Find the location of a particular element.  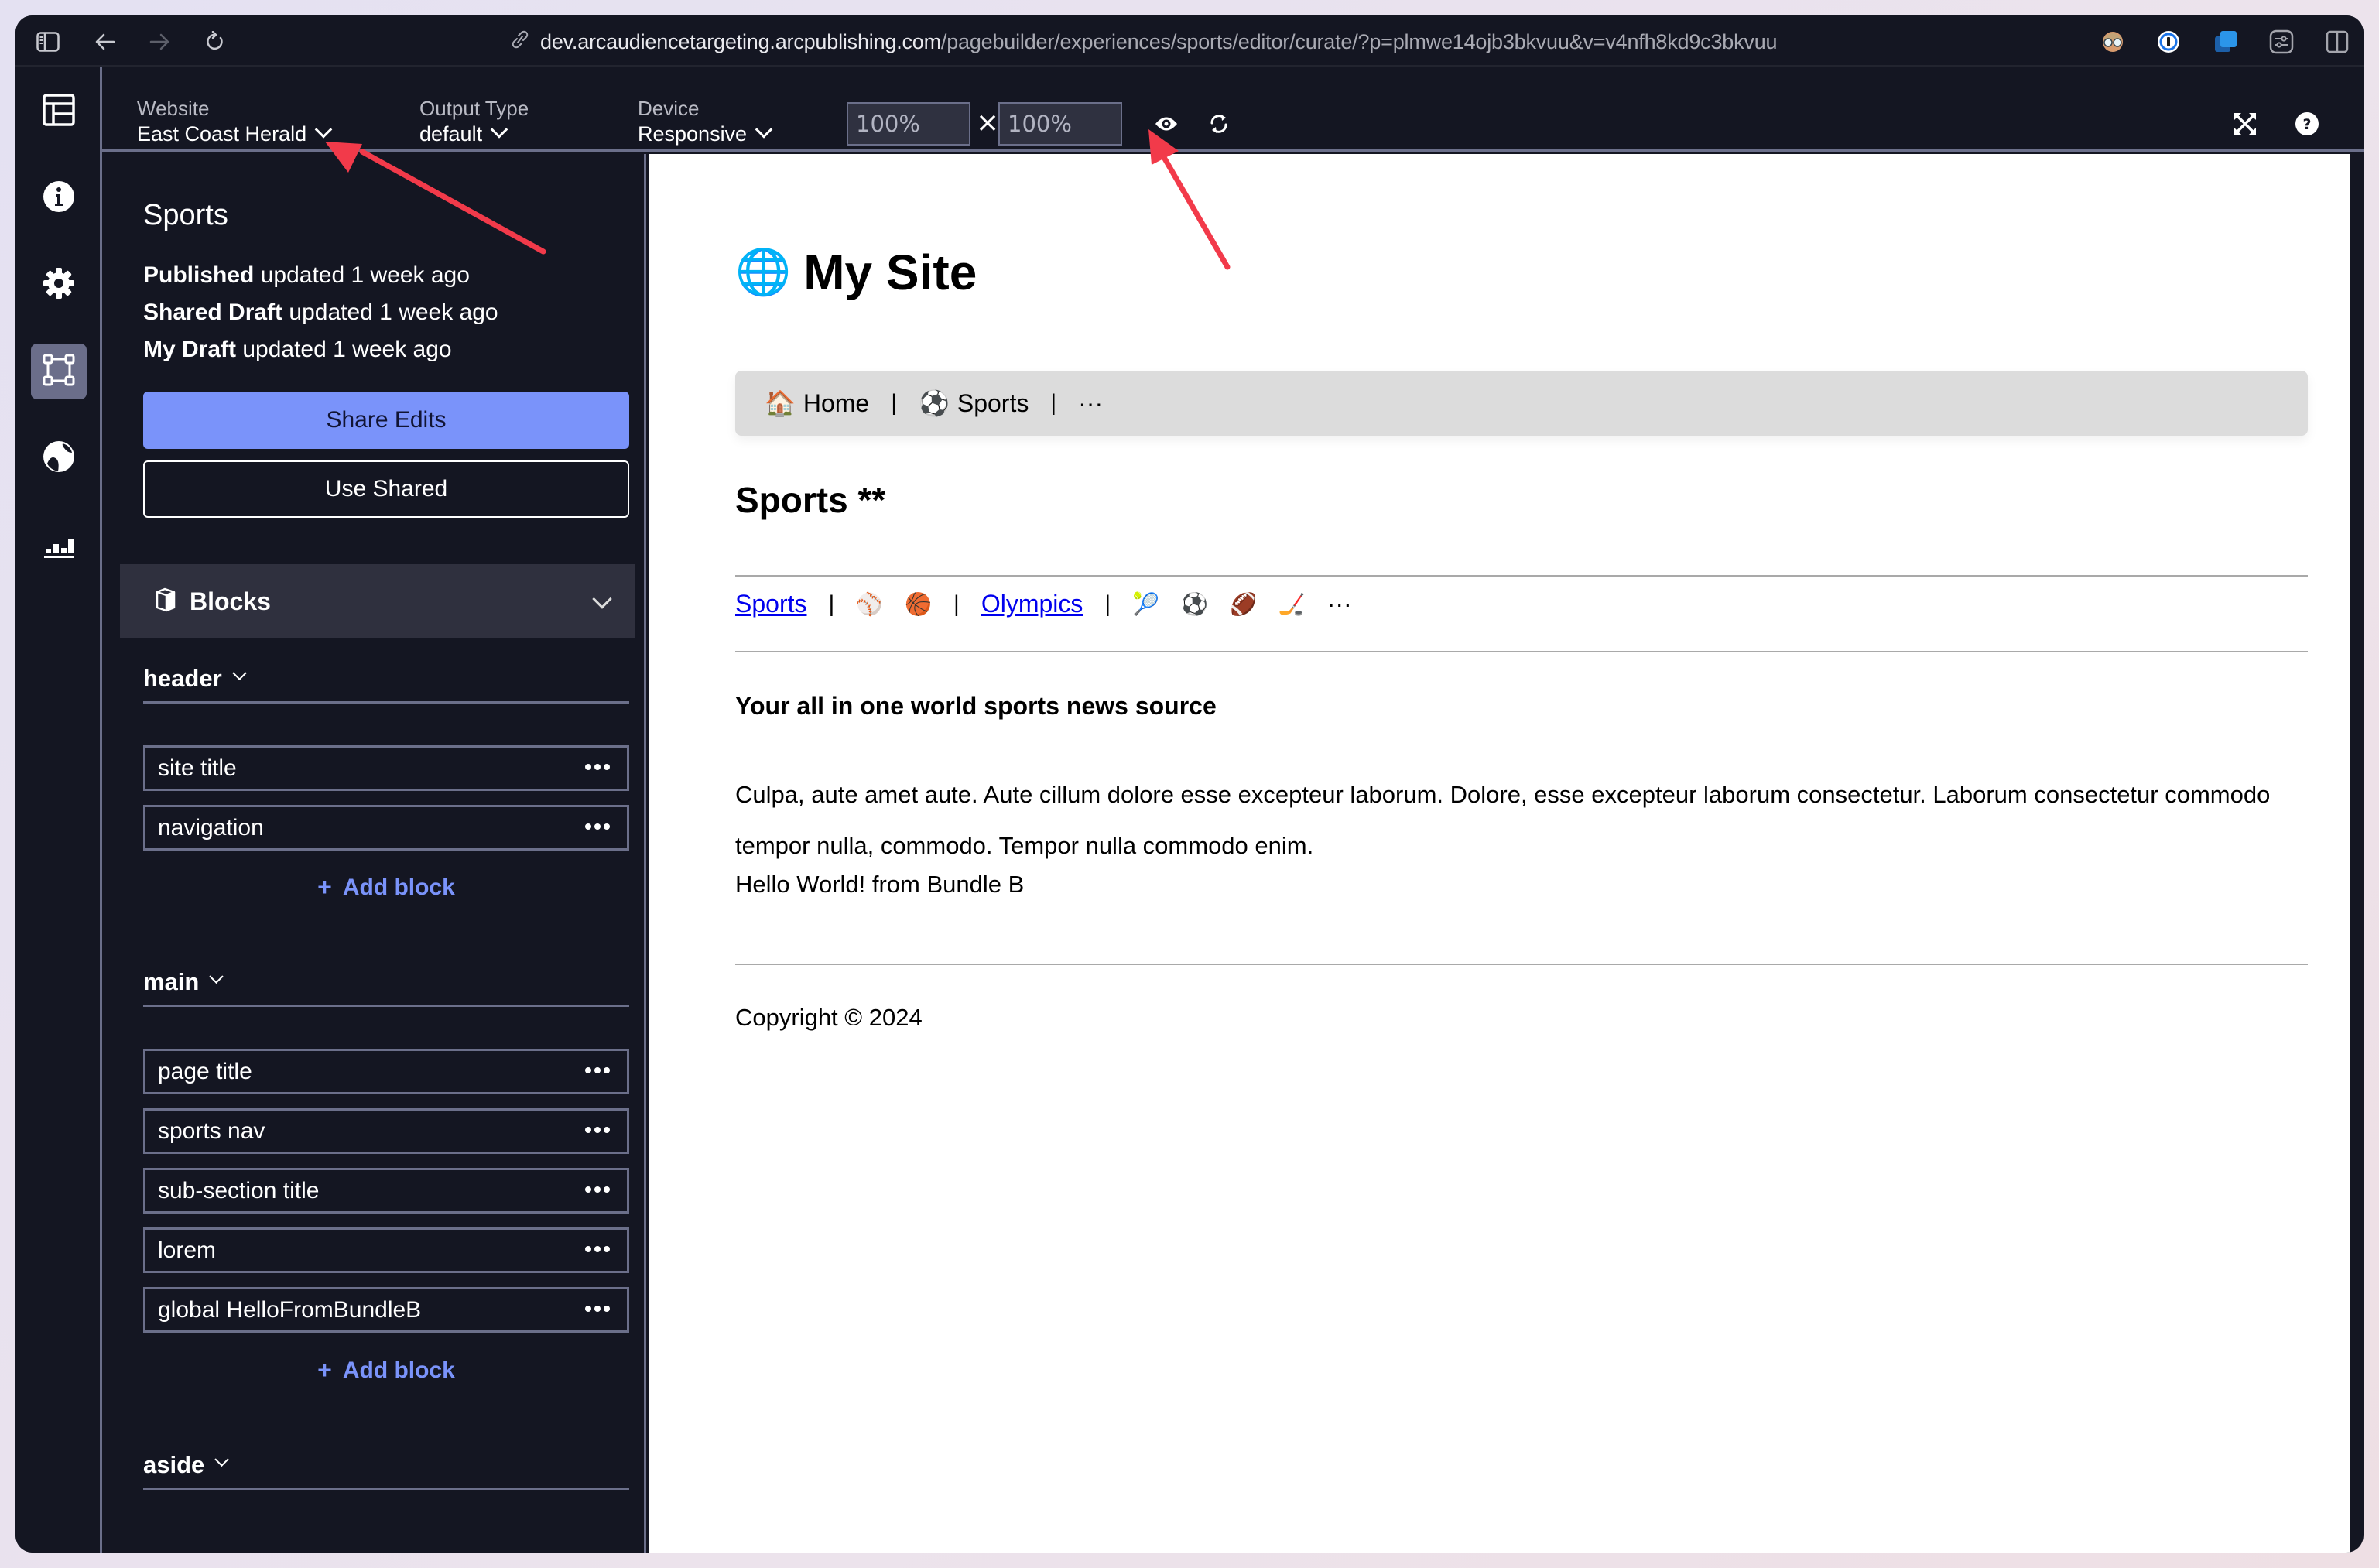

block-item: global HelloFromBundleB is located at coordinates (386, 1310).